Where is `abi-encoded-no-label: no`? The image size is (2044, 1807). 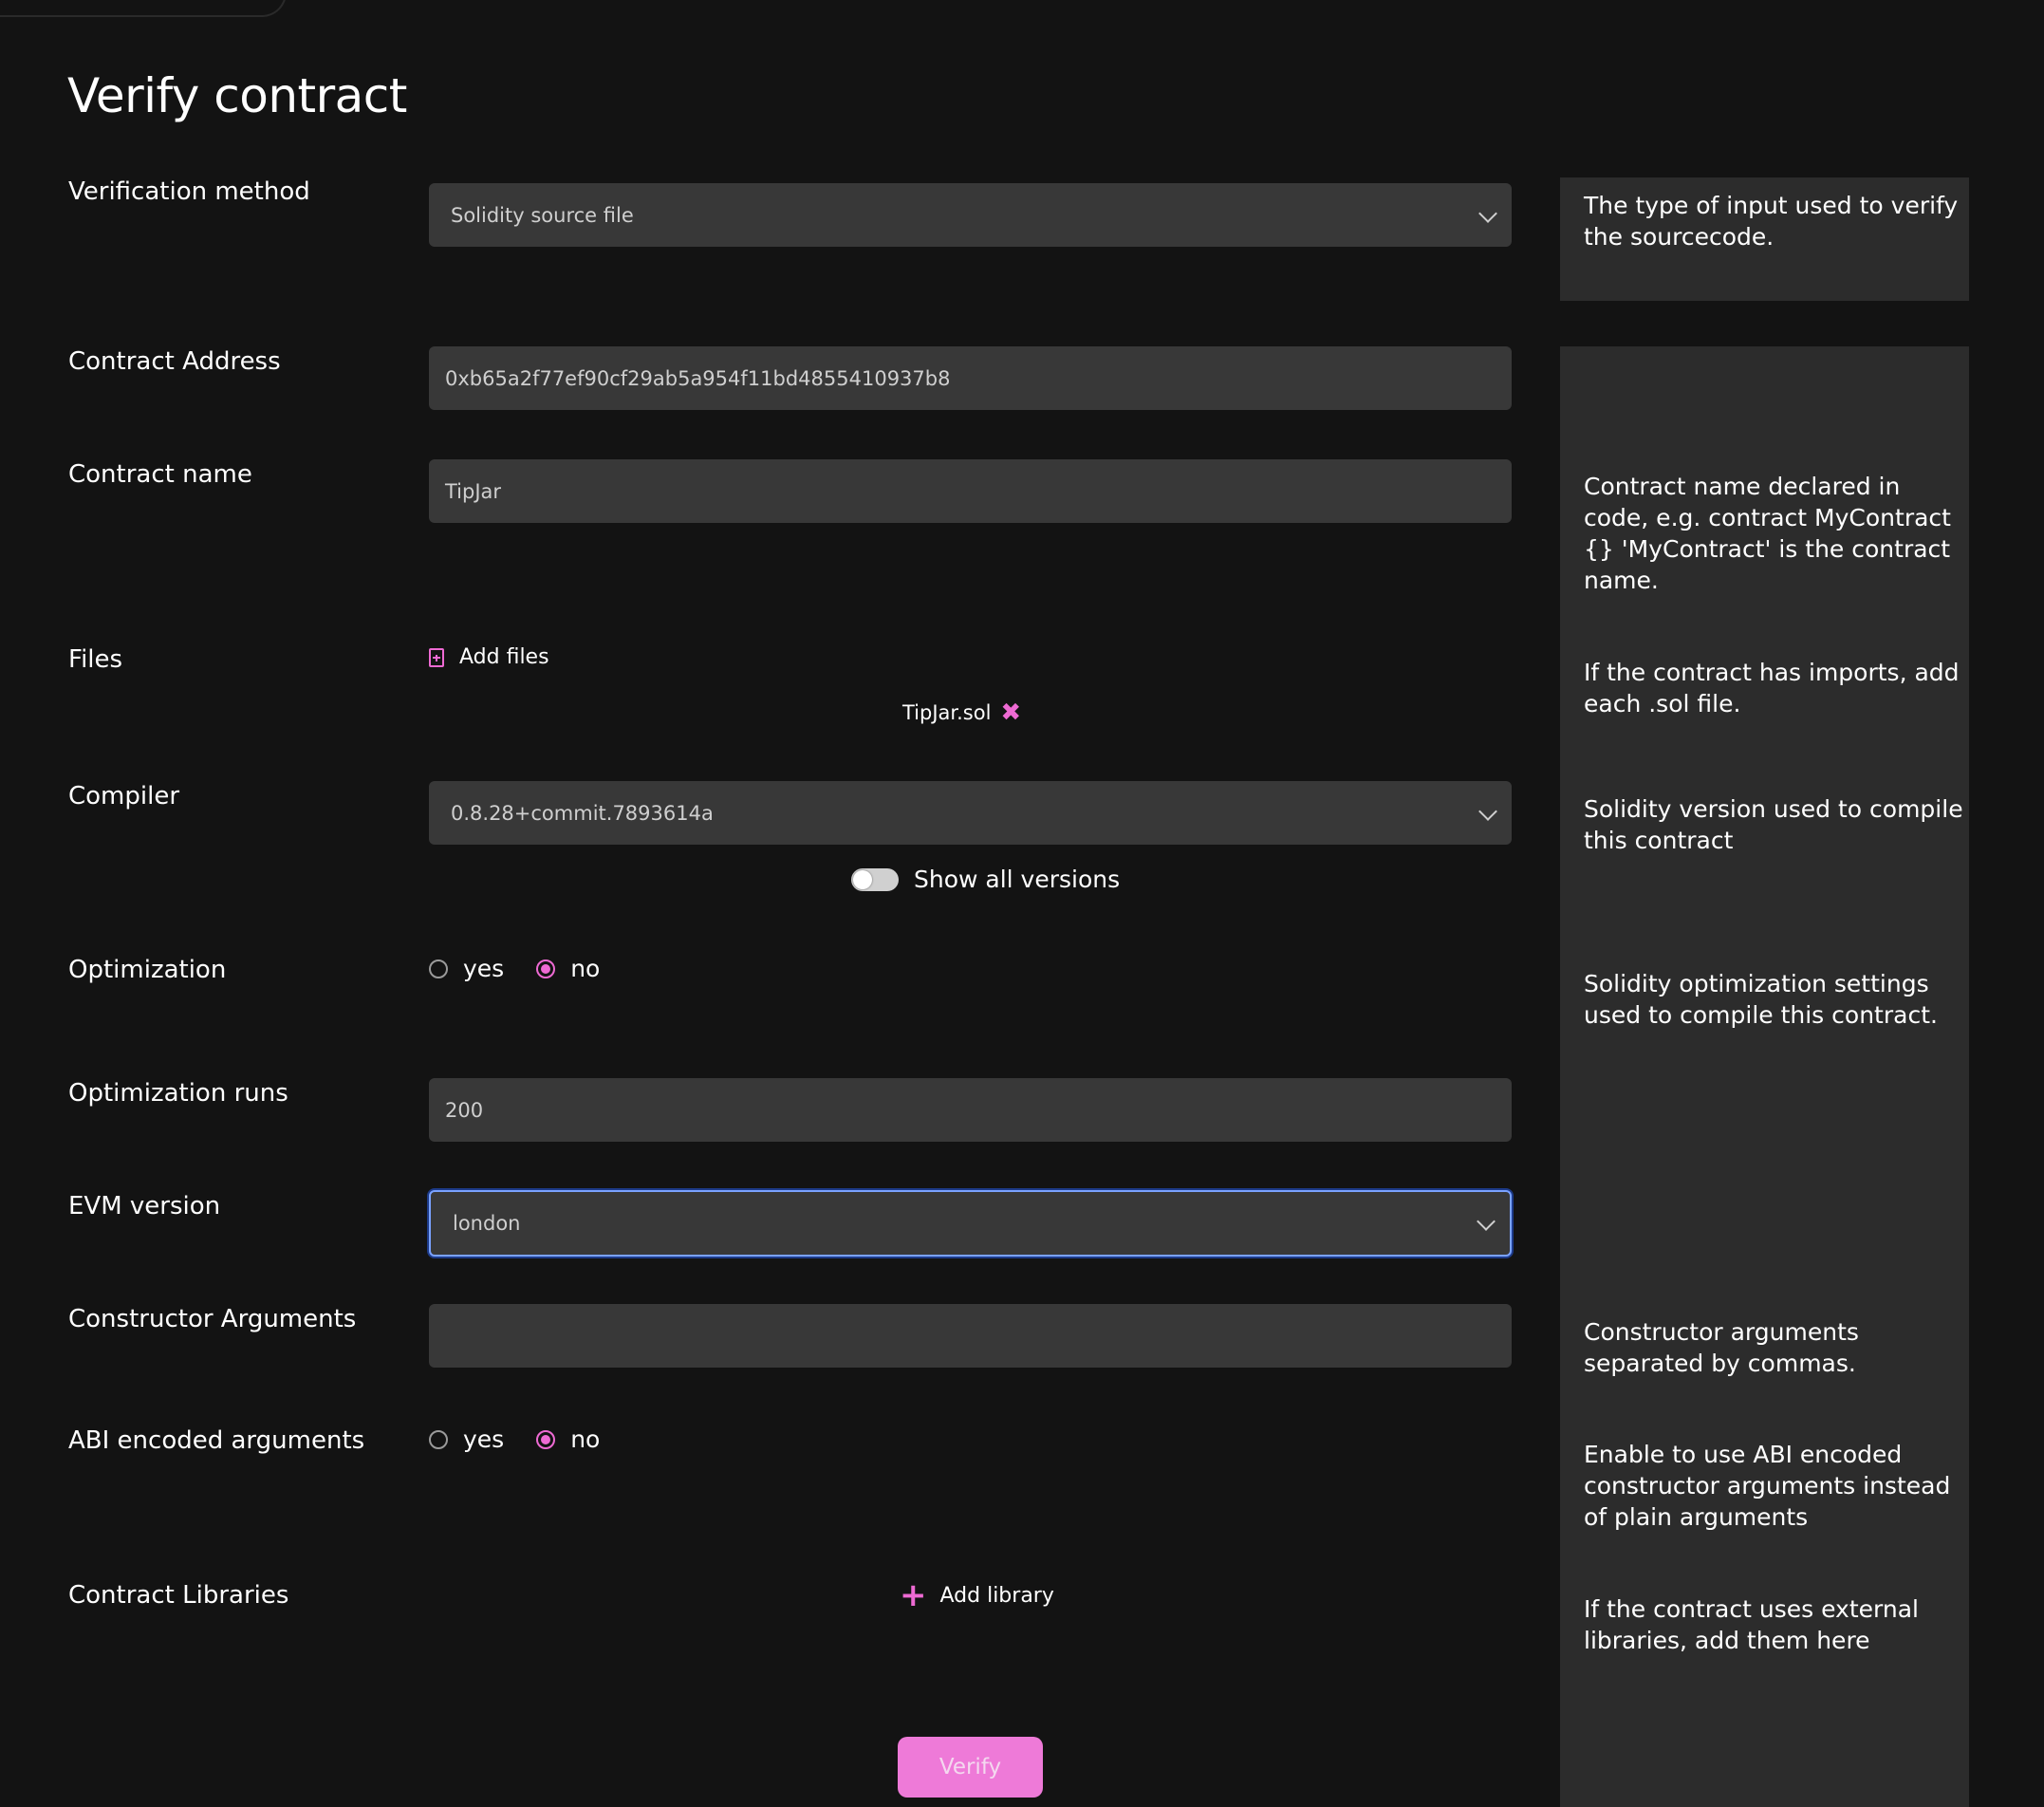 abi-encoded-no-label: no is located at coordinates (585, 1439).